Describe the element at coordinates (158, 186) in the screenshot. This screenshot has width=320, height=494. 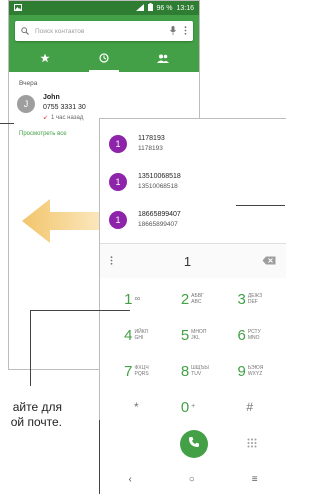
I see `suggestion-number: 13510068518` at that location.